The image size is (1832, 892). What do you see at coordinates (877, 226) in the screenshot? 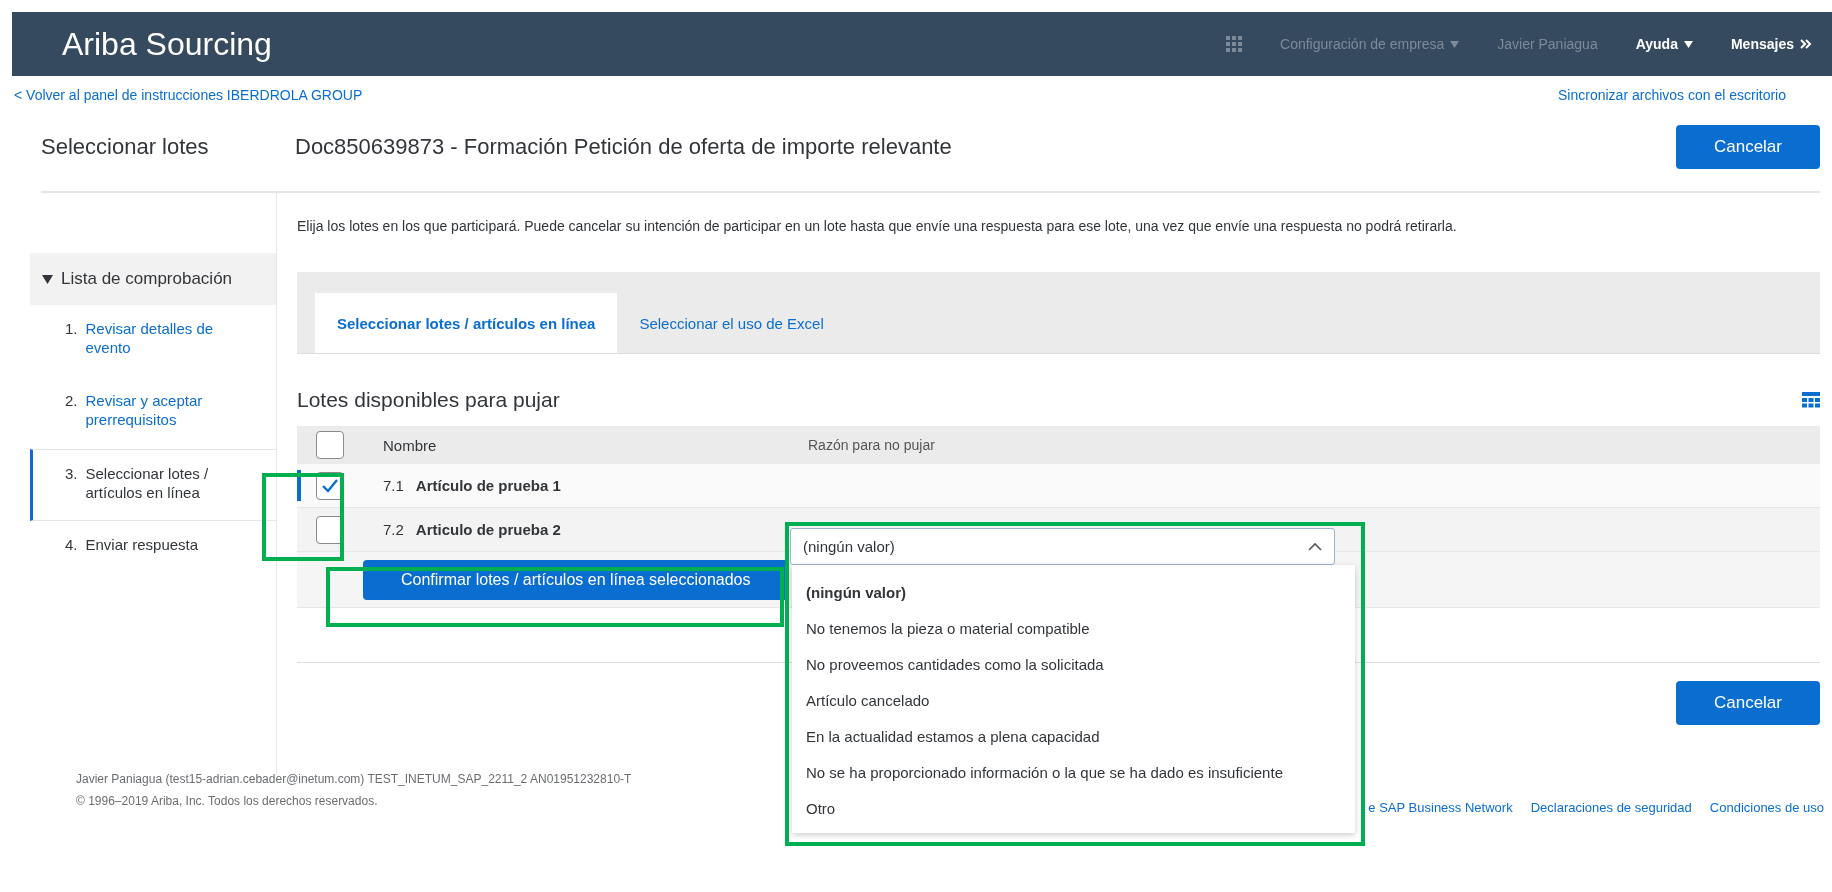
I see `instructions-text: Elija los lotes en los que participará. Puede cancelar su intención de participar en un lote hasta que envíe una respuesta para ese lote, una vez que envíe una respuesta no podrá retirarla.` at bounding box center [877, 226].